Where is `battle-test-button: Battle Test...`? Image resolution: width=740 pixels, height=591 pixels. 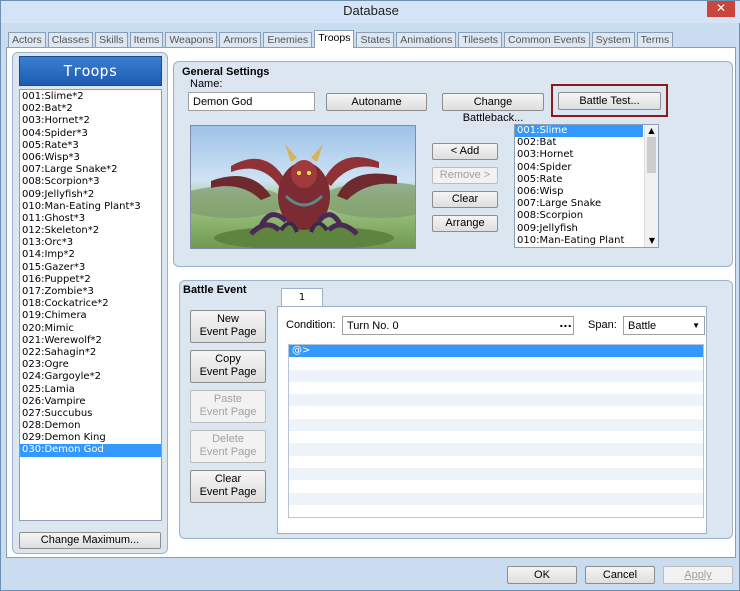
battle-test-button: Battle Test... is located at coordinates (609, 101).